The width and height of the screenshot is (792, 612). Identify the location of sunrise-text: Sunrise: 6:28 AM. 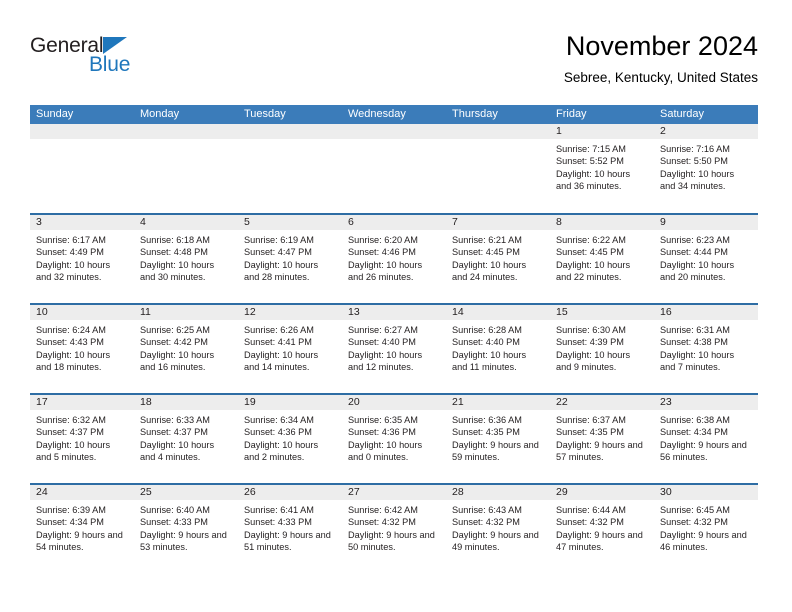
(487, 330).